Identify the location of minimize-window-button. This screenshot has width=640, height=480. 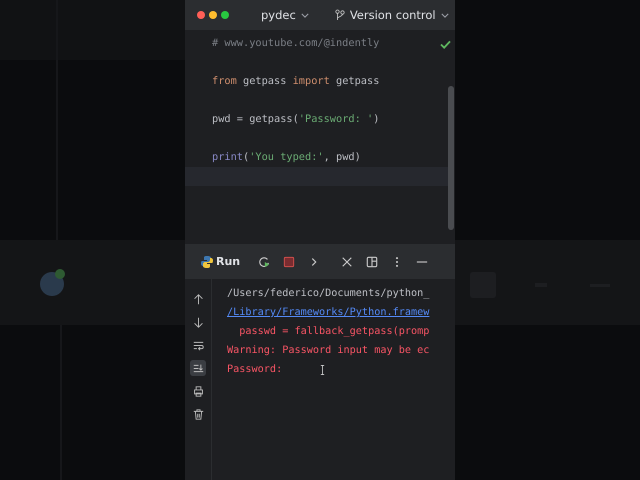
(213, 15).